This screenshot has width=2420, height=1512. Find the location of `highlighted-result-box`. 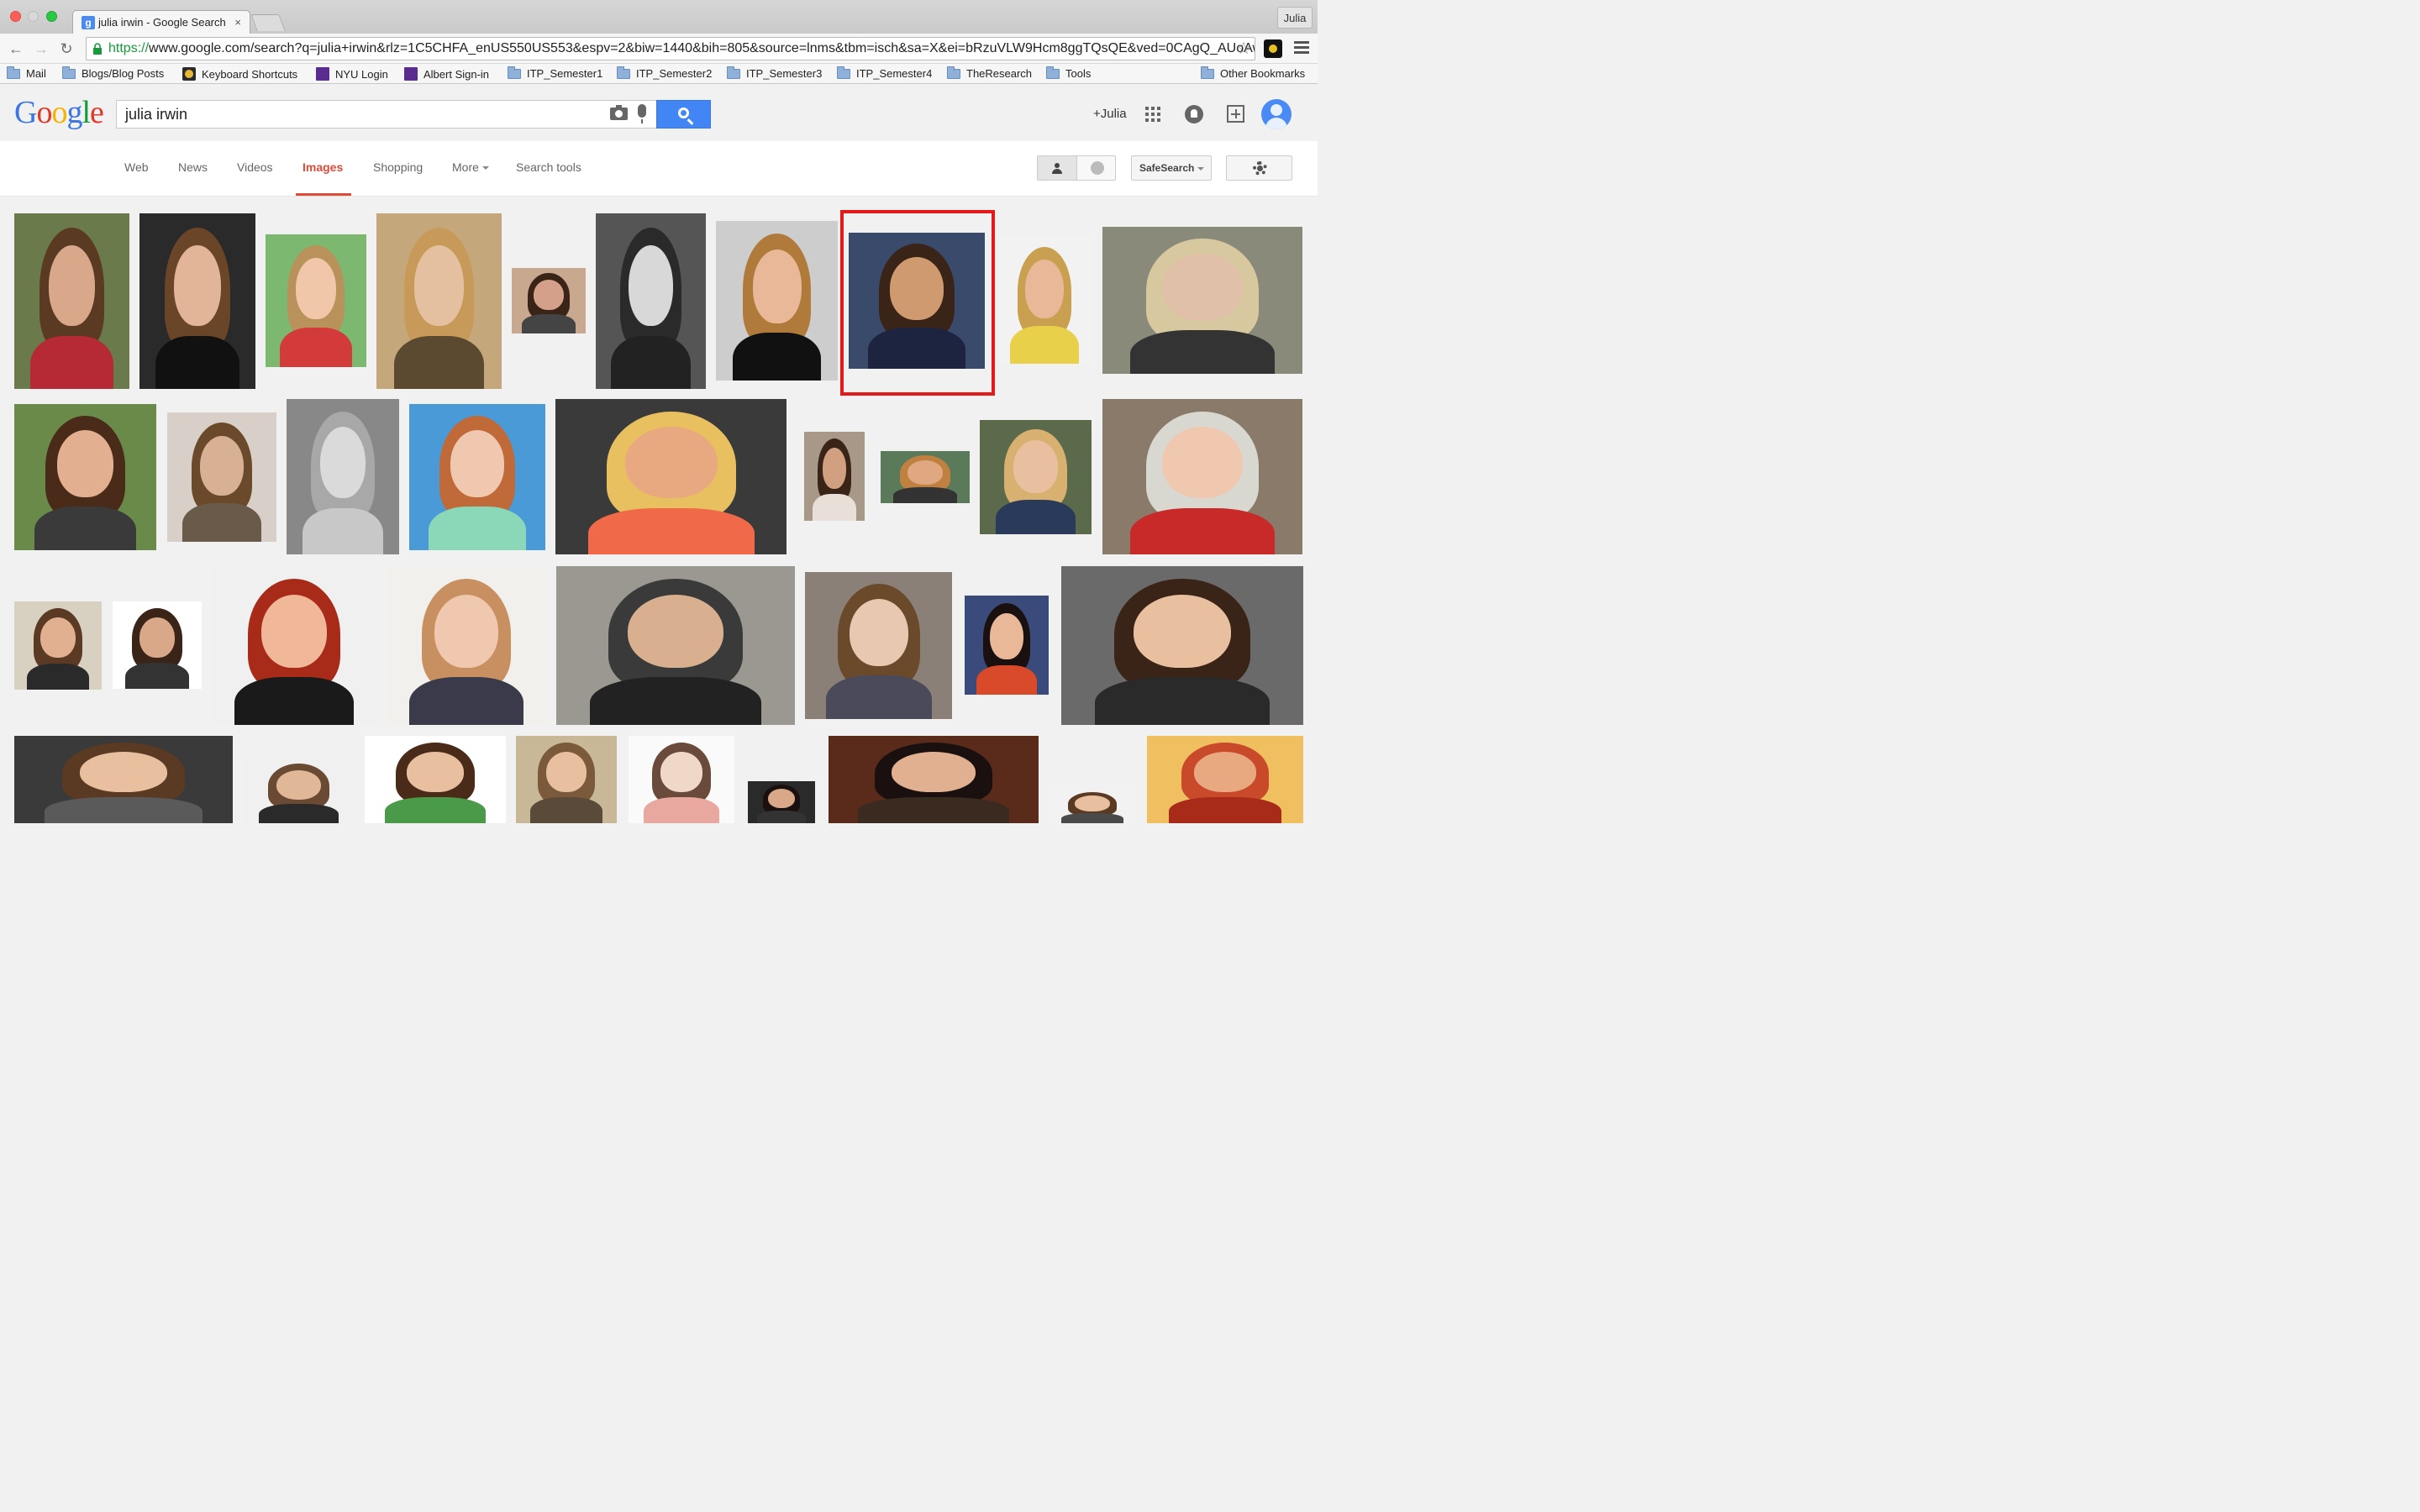

highlighted-result-box is located at coordinates (917, 303).